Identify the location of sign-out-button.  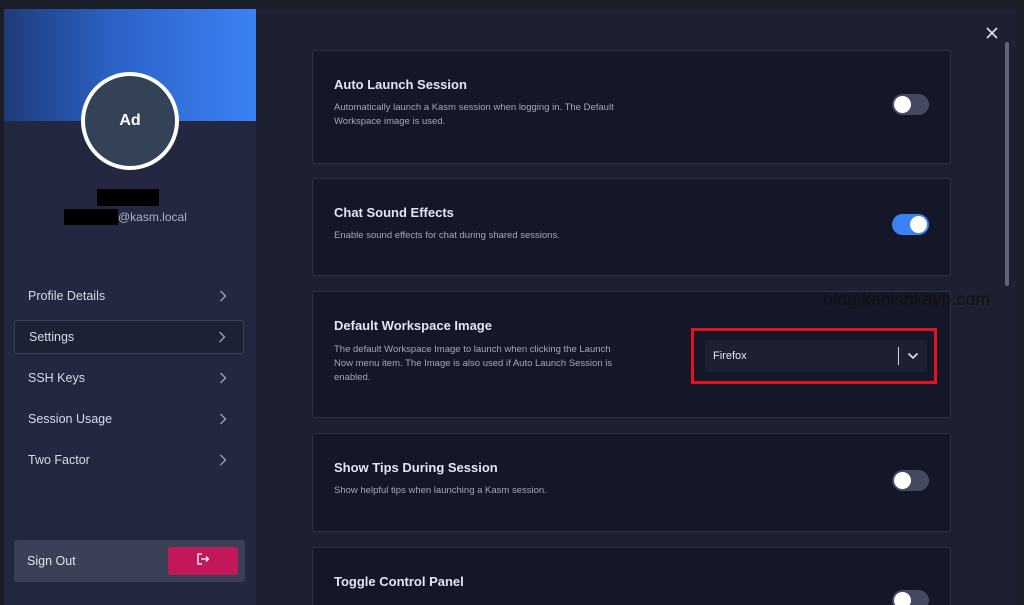
(203, 561).